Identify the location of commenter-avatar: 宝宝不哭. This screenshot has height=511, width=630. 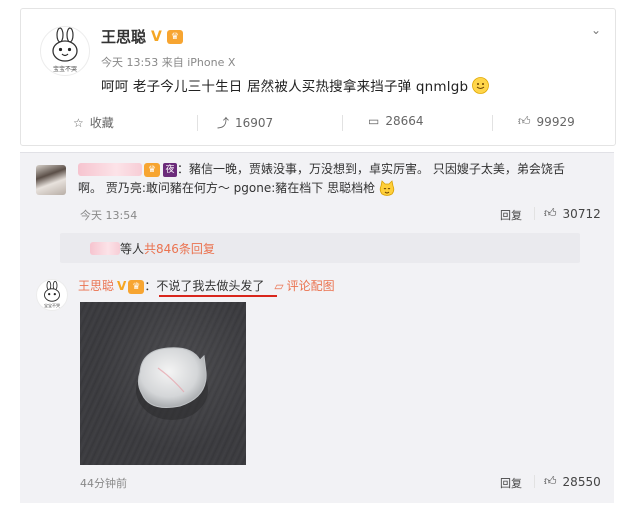
(52, 295).